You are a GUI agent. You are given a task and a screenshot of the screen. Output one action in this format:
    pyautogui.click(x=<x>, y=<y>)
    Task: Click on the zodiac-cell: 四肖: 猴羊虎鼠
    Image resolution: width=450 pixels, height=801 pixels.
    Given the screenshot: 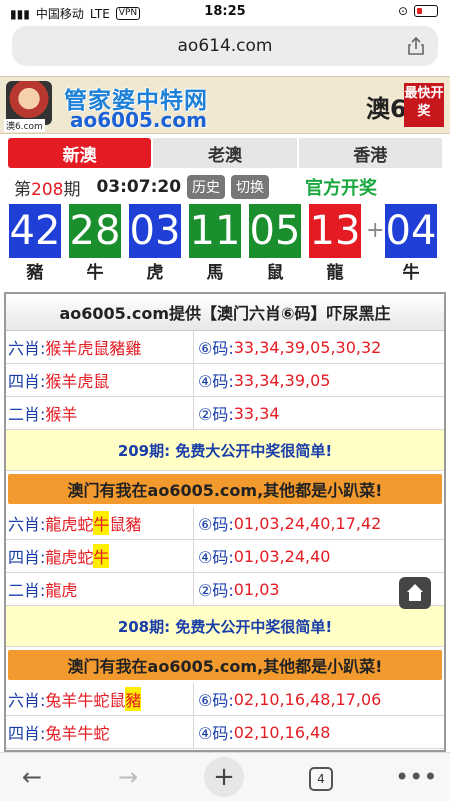 What is the action you would take?
    pyautogui.click(x=100, y=380)
    